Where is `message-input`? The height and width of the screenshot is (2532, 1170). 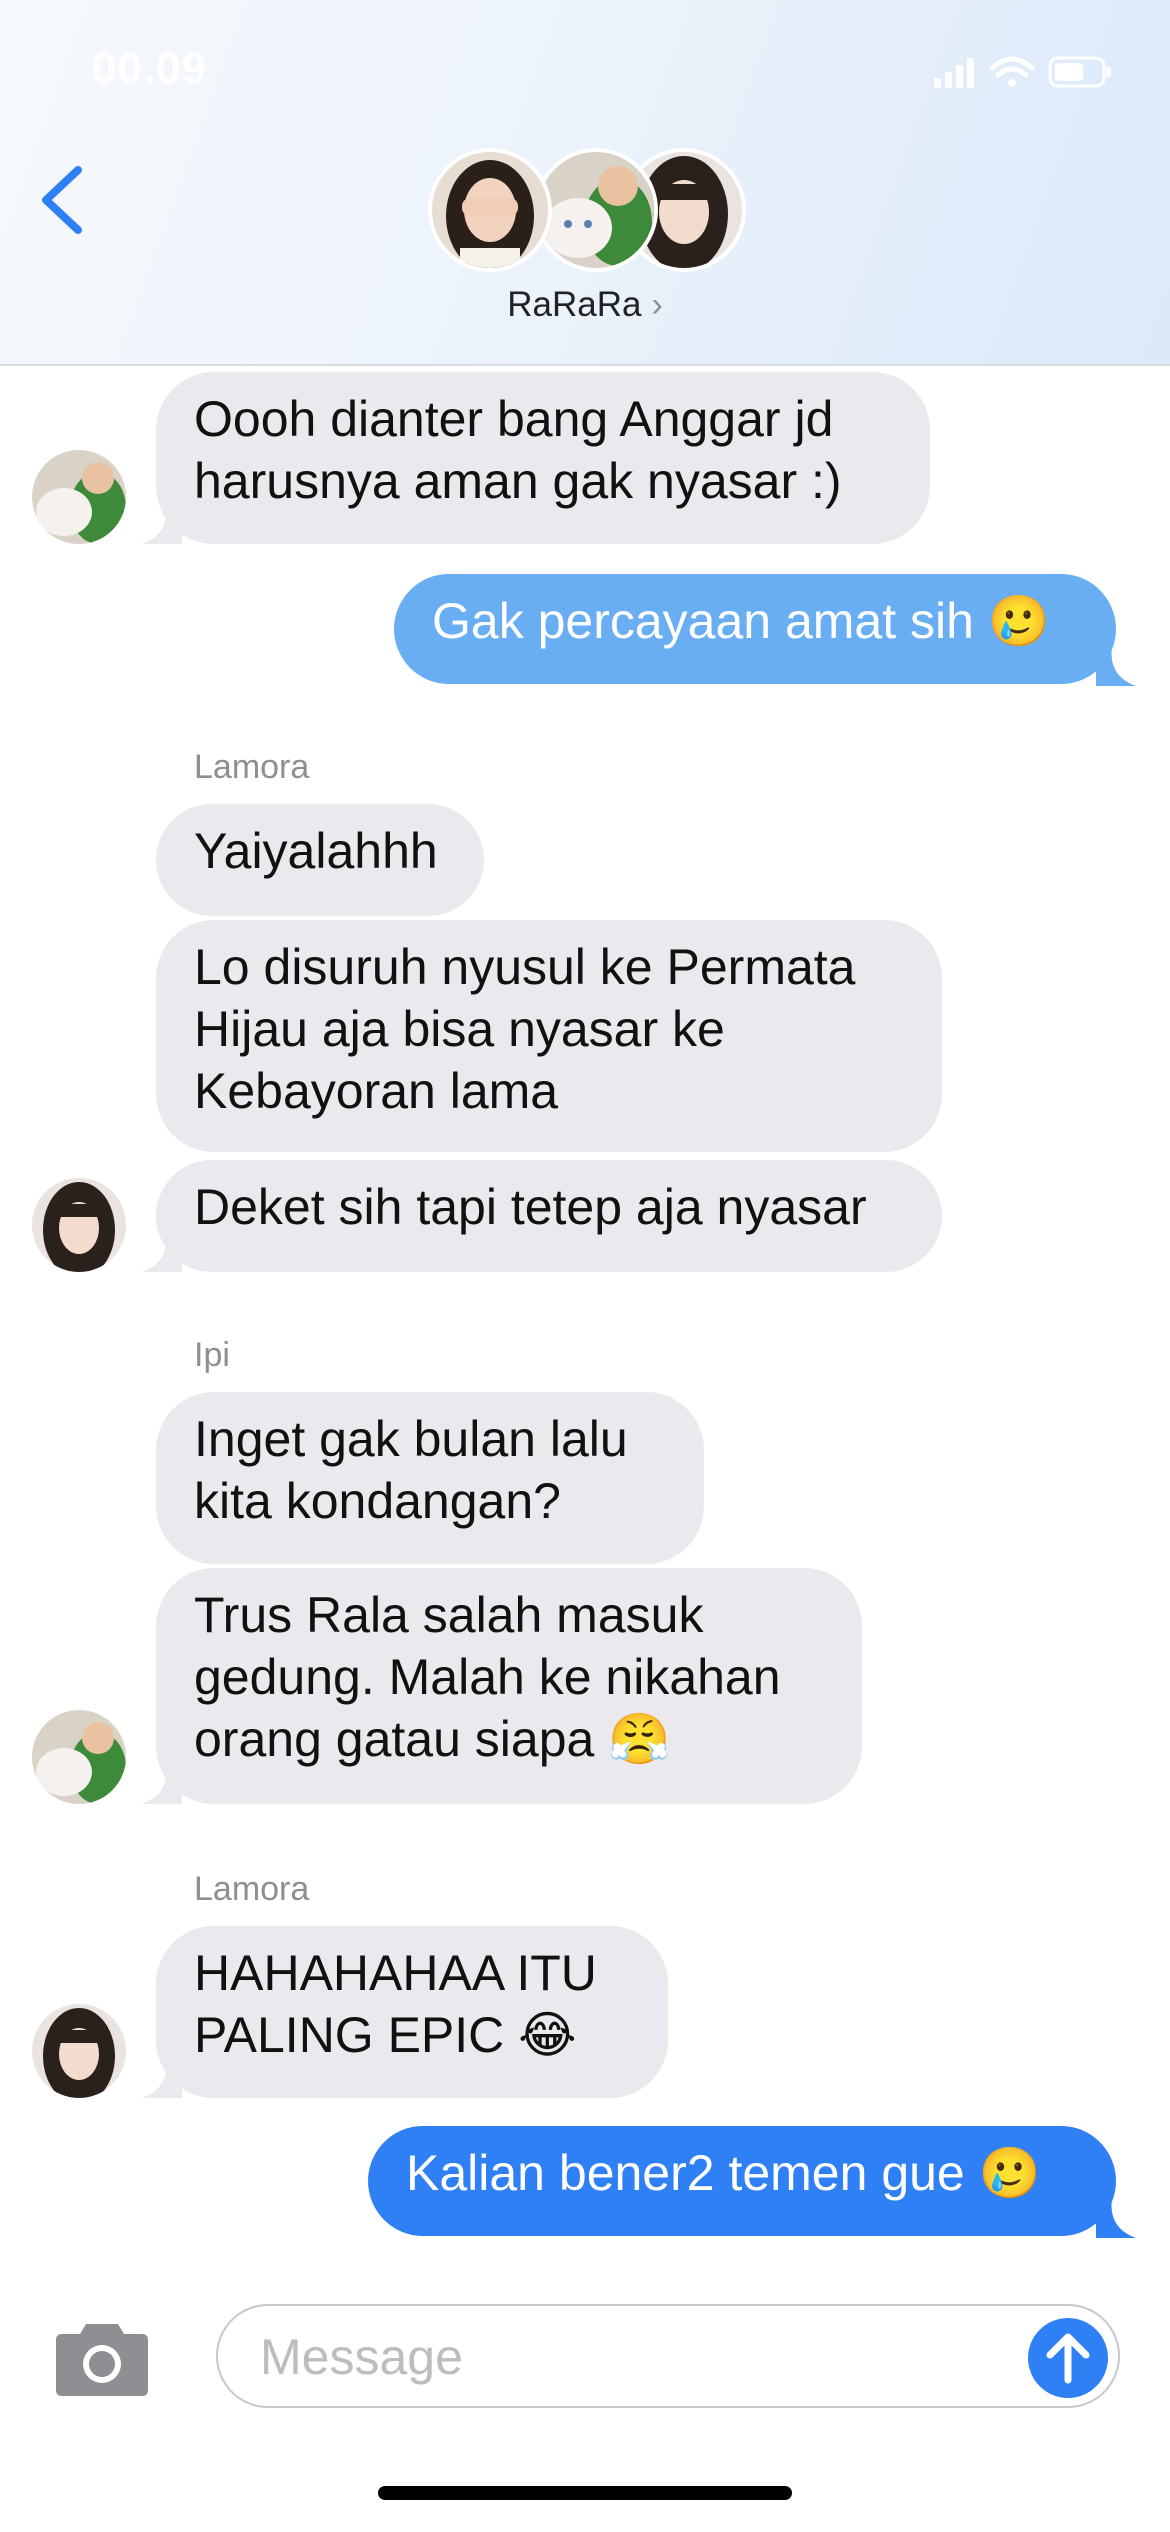 message-input is located at coordinates (640, 2357).